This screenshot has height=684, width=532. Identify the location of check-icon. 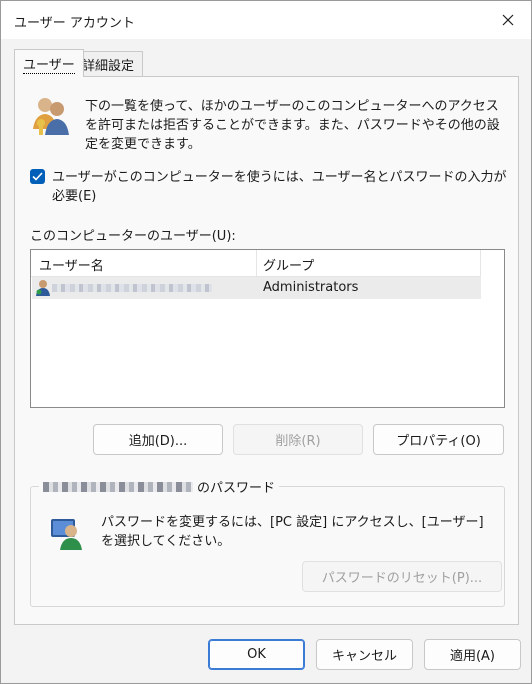
(37, 176).